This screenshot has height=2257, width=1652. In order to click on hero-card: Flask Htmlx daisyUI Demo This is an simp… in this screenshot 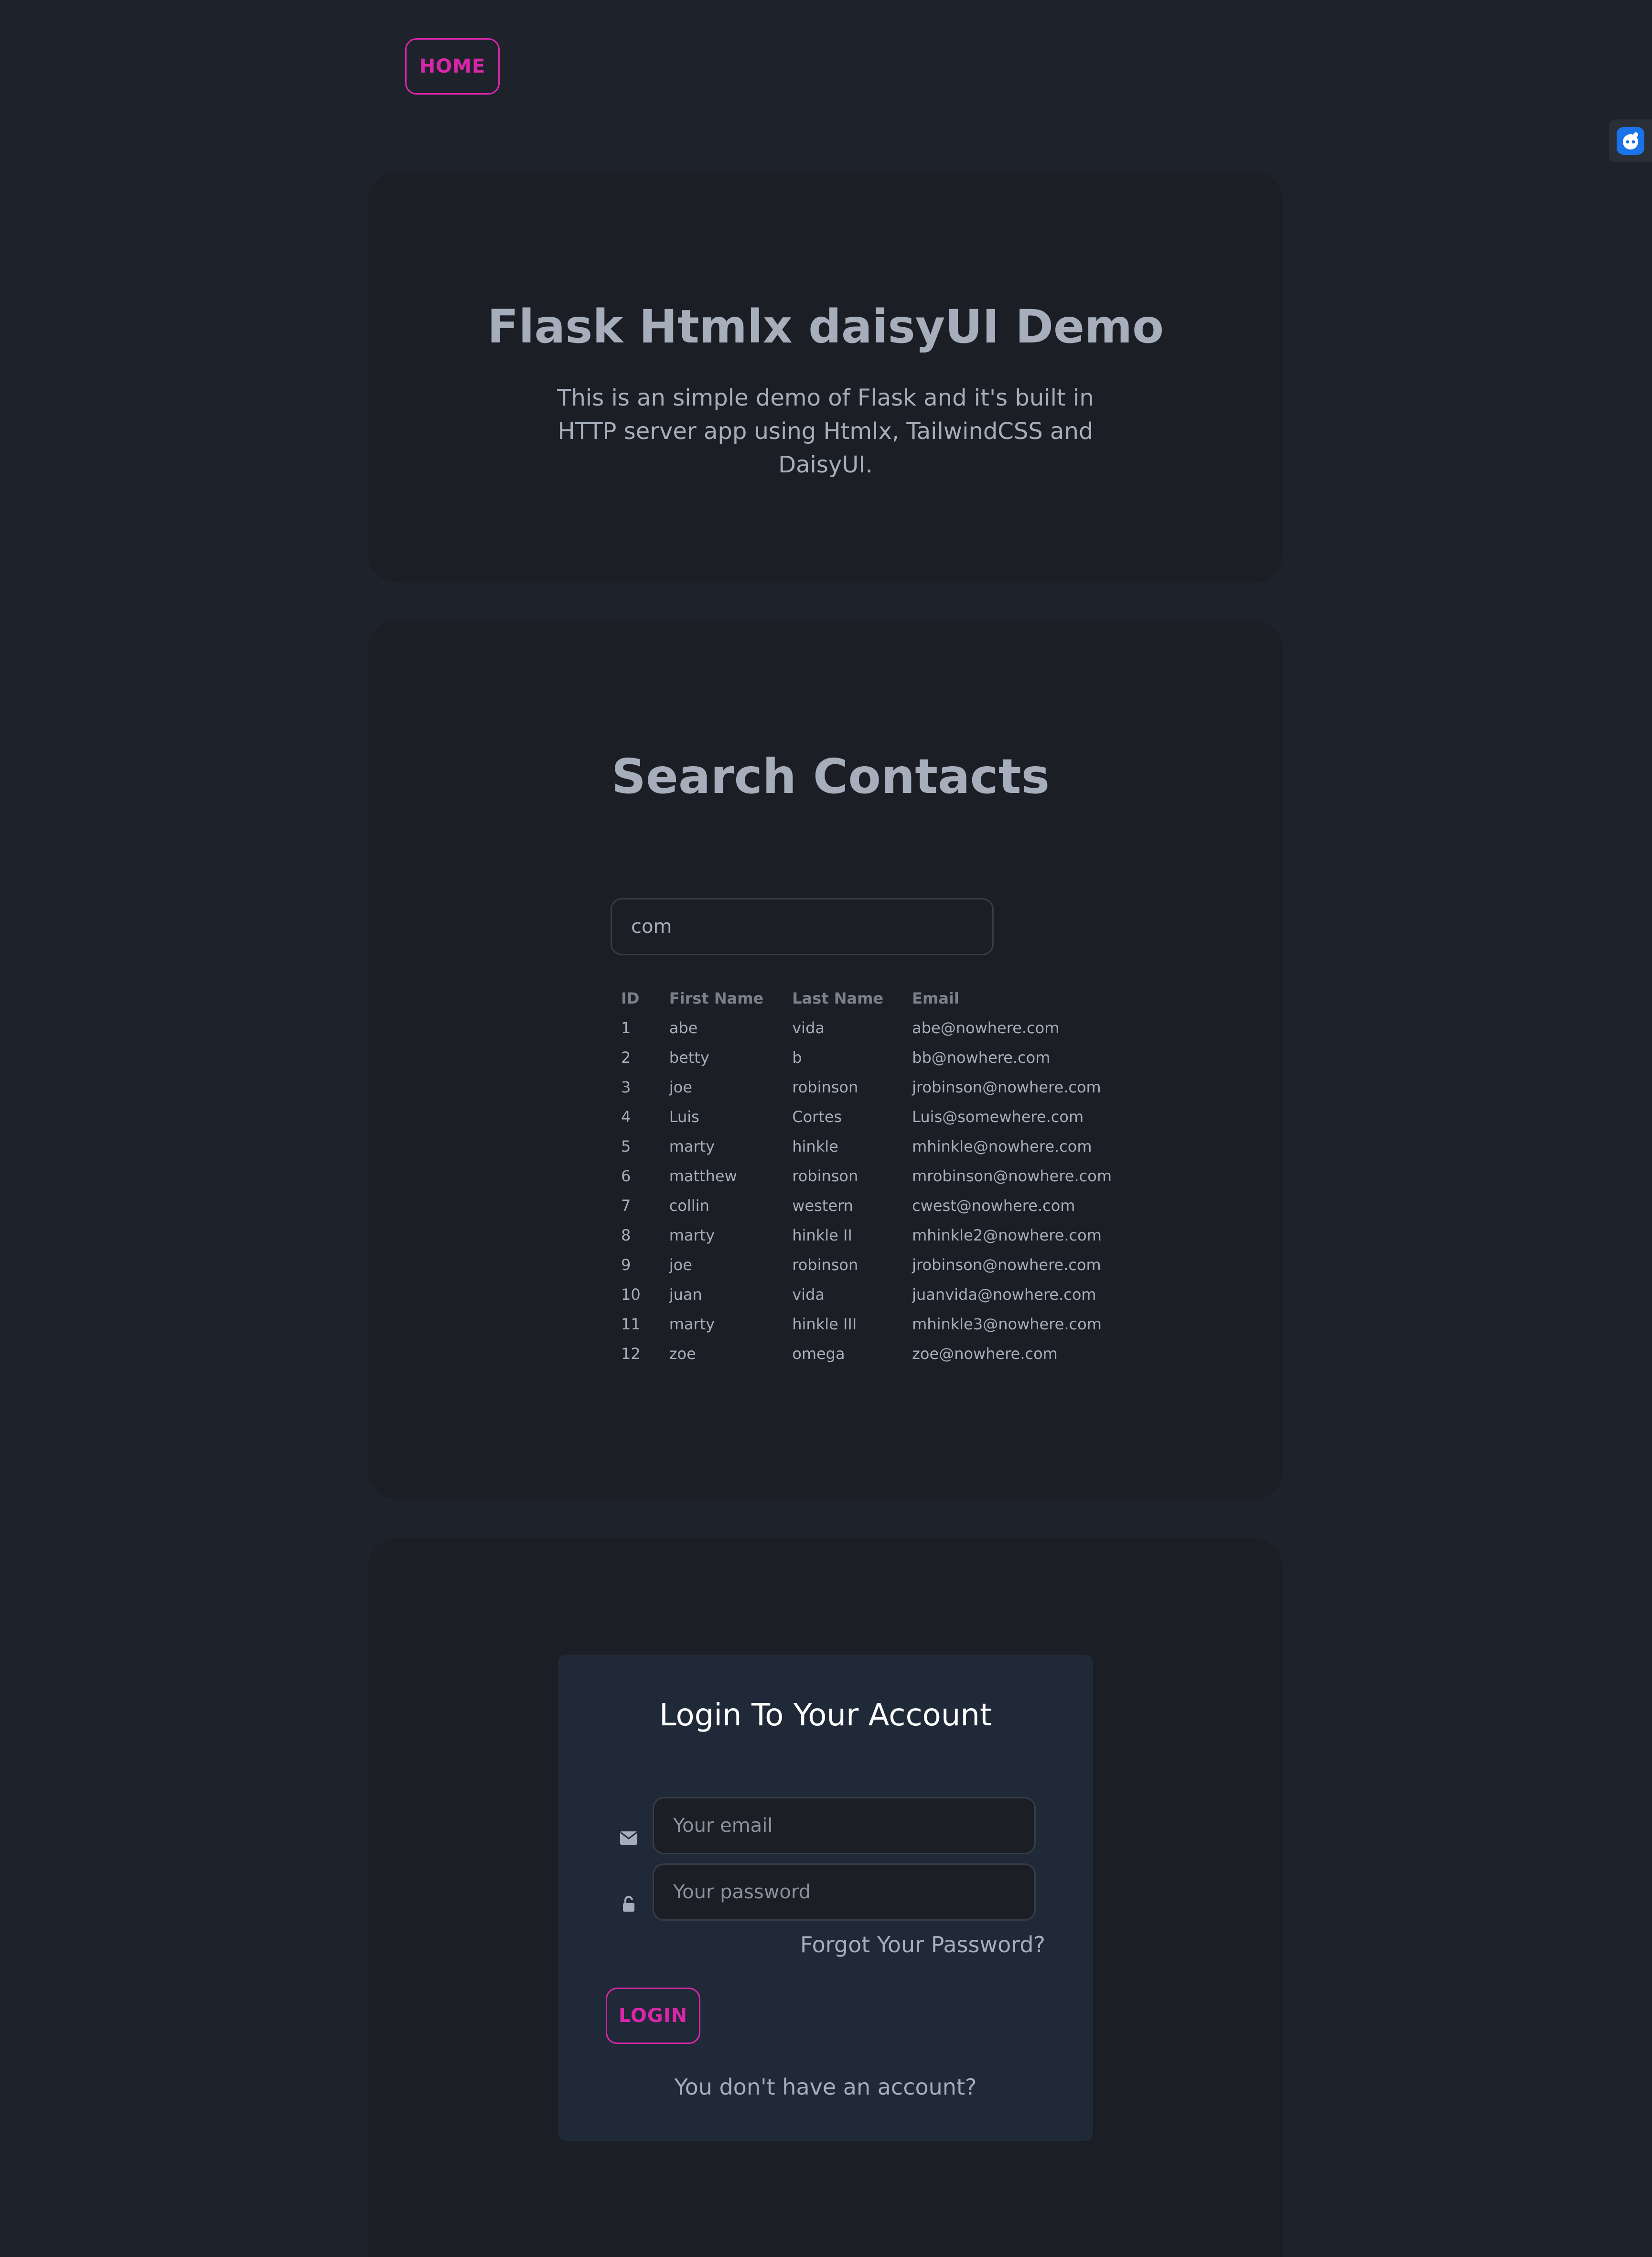, I will do `click(826, 377)`.